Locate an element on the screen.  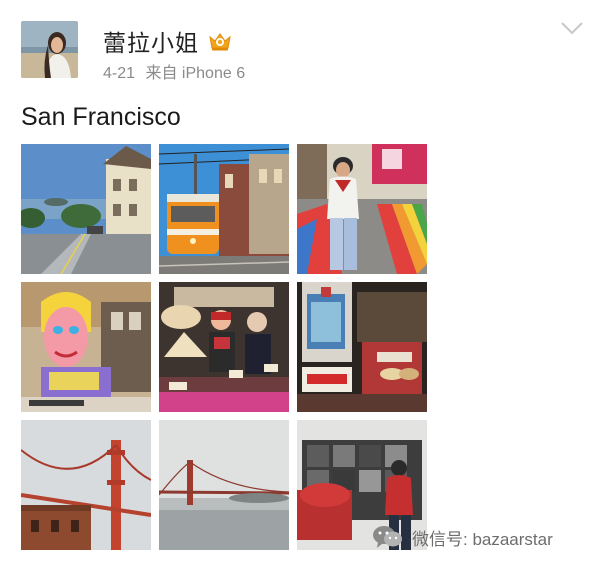
photo-cable-car is located at coordinates (224, 209).